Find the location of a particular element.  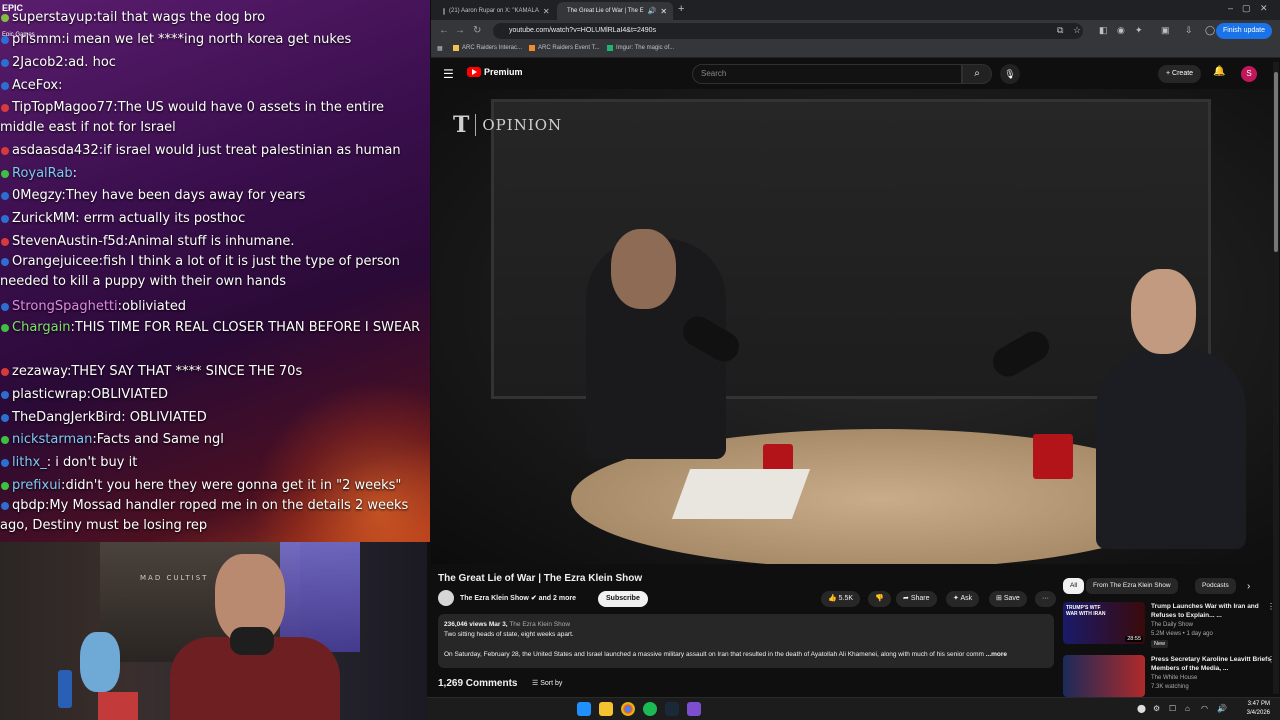

install-icon: ⧉ is located at coordinates (1060, 30).